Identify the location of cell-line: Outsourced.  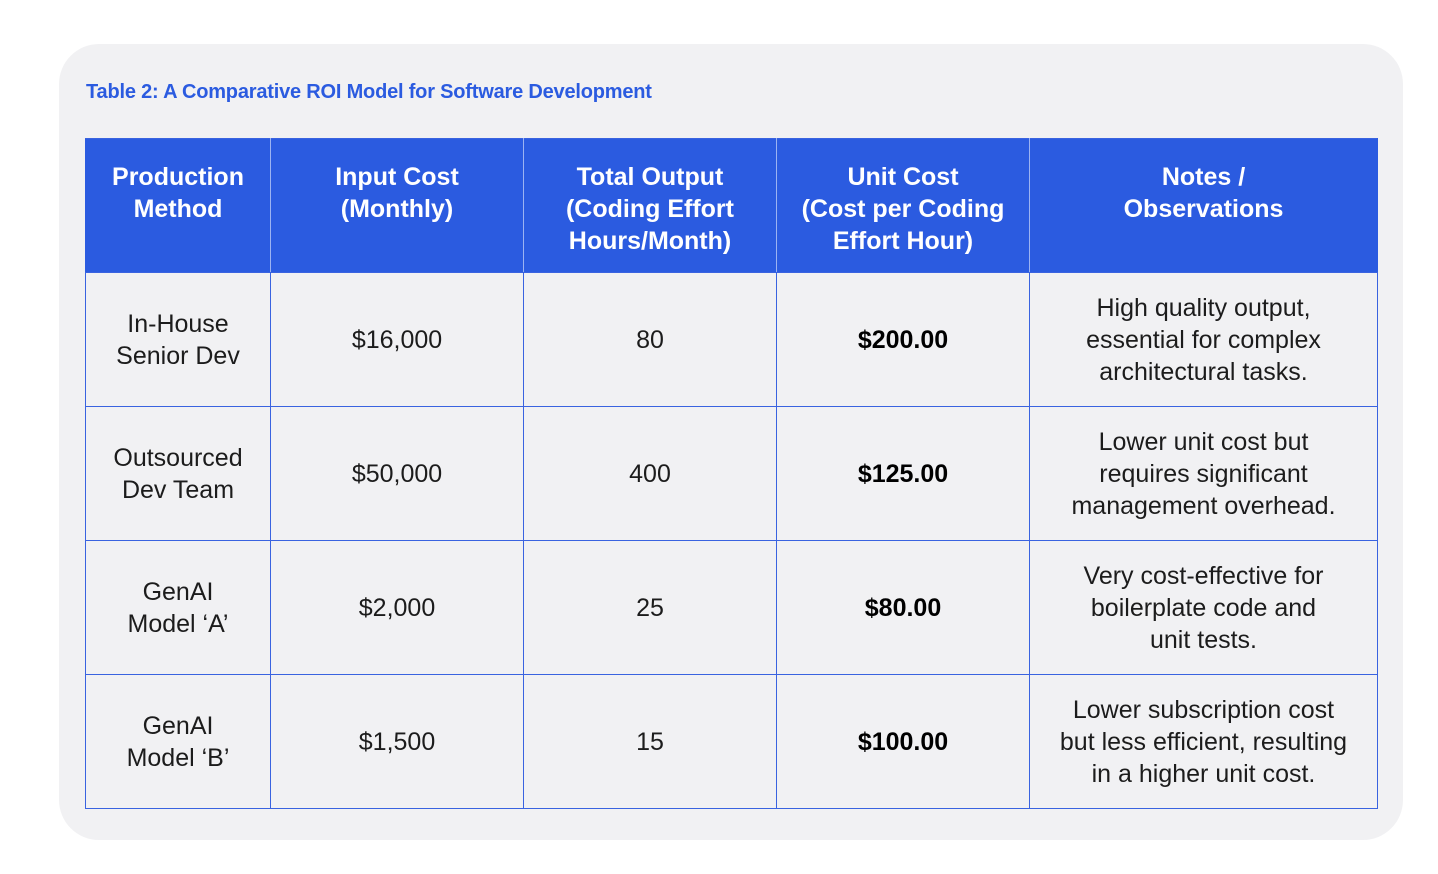
(178, 457).